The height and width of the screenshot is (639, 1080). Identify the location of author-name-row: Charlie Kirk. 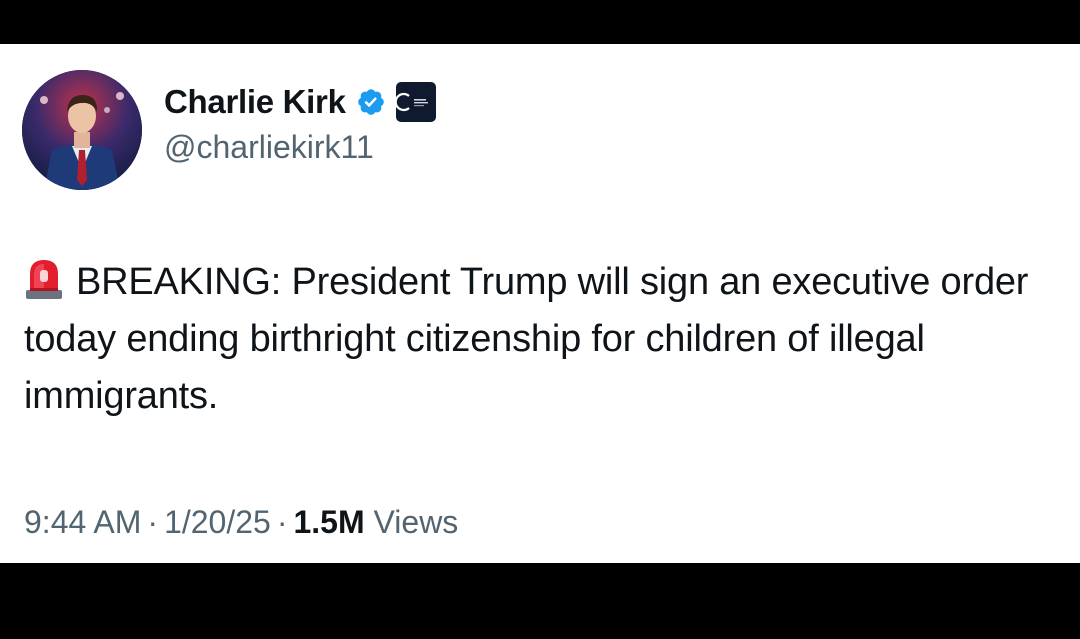
(300, 102).